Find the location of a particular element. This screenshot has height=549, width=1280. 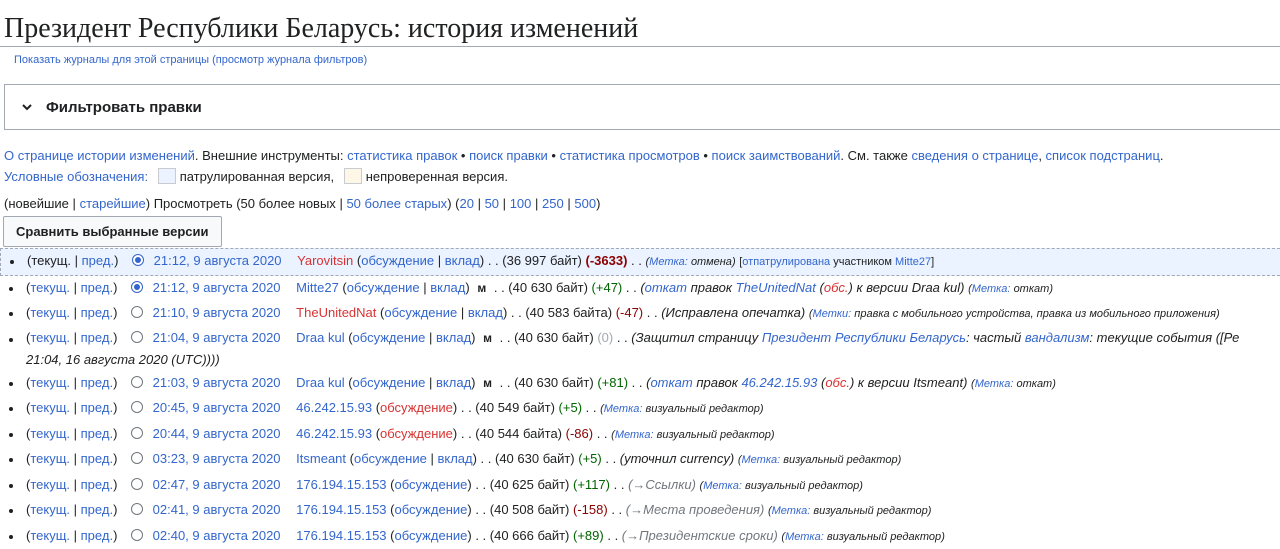

user-link: Itsmeant is located at coordinates (321, 458).